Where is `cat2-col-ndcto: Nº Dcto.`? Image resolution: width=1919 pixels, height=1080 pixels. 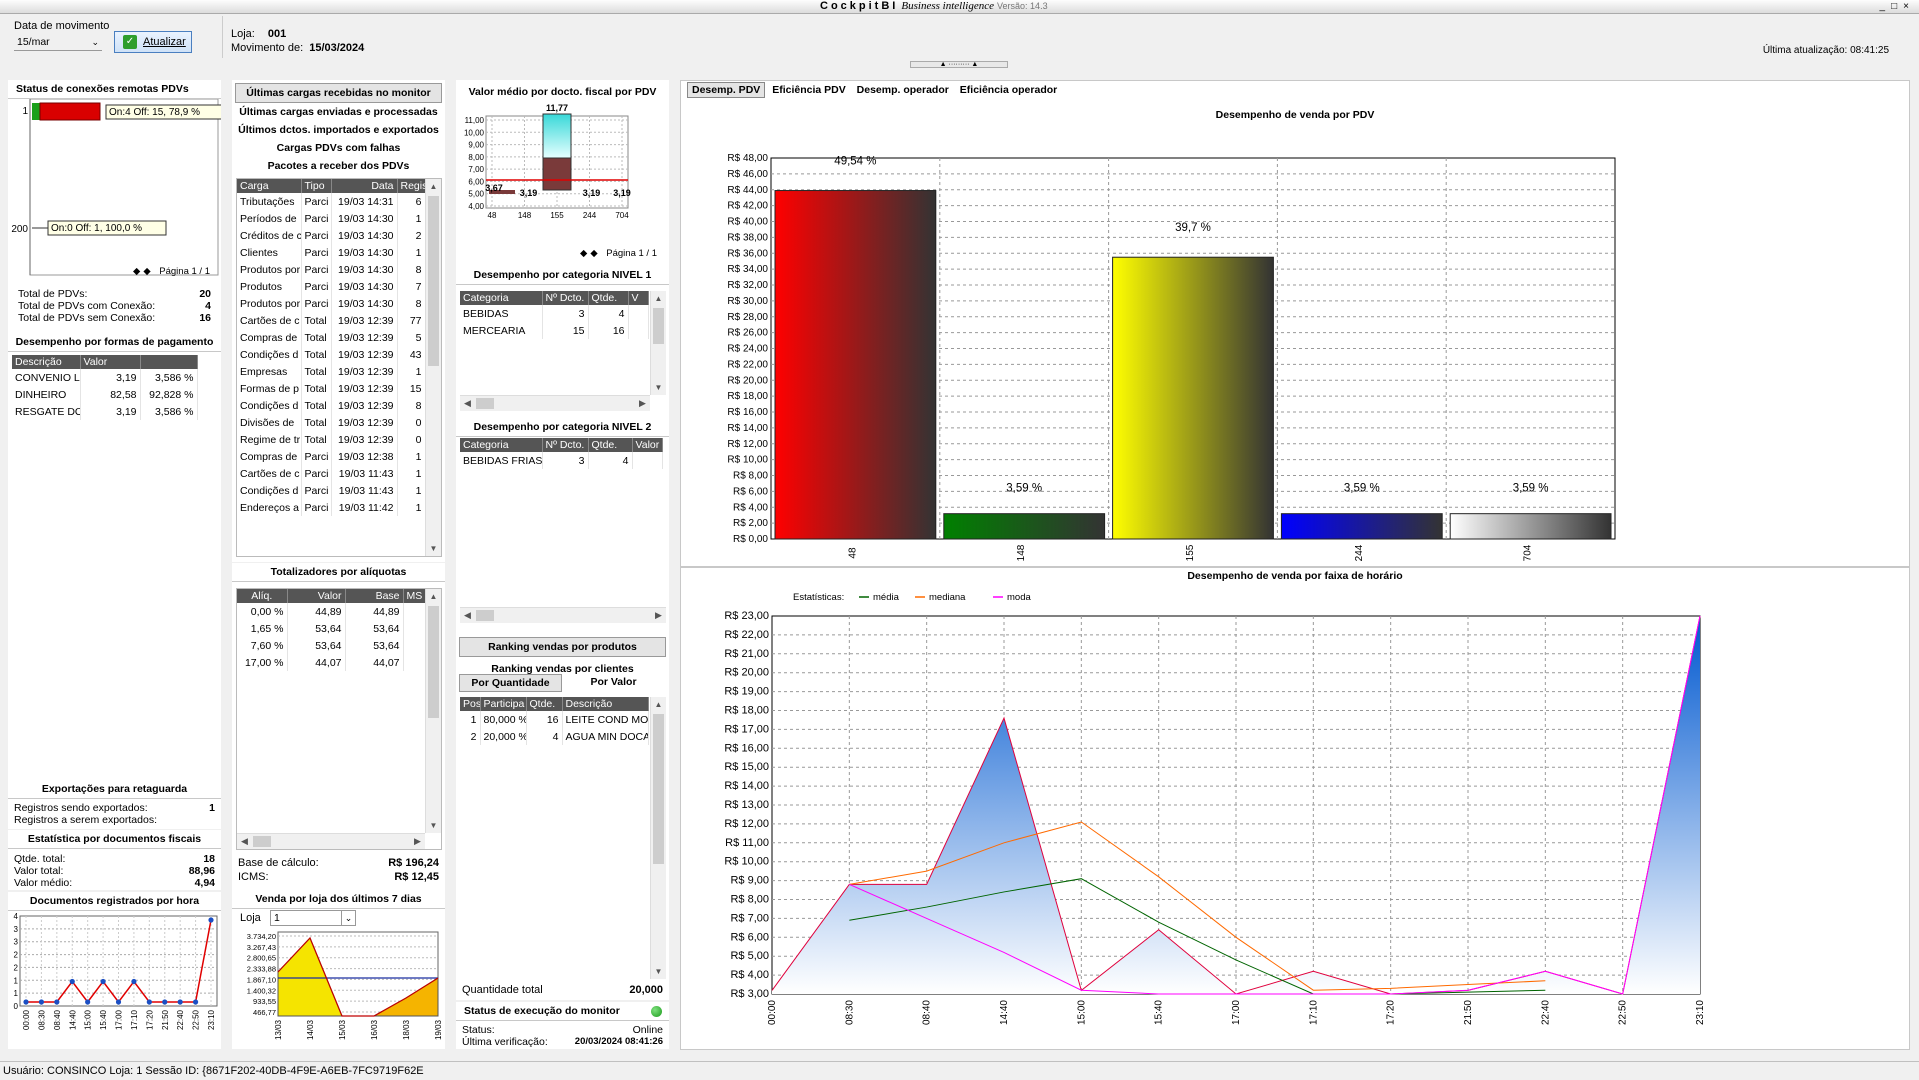
cat2-col-ndcto: Nº Dcto. is located at coordinates (565, 445).